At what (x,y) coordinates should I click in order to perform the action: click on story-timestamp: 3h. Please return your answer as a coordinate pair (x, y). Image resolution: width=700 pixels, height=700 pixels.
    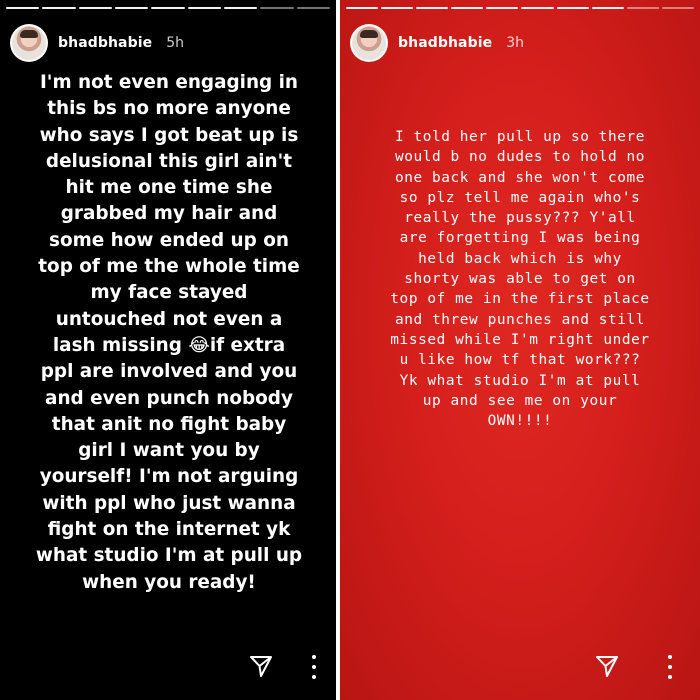
    Looking at the image, I should click on (515, 43).